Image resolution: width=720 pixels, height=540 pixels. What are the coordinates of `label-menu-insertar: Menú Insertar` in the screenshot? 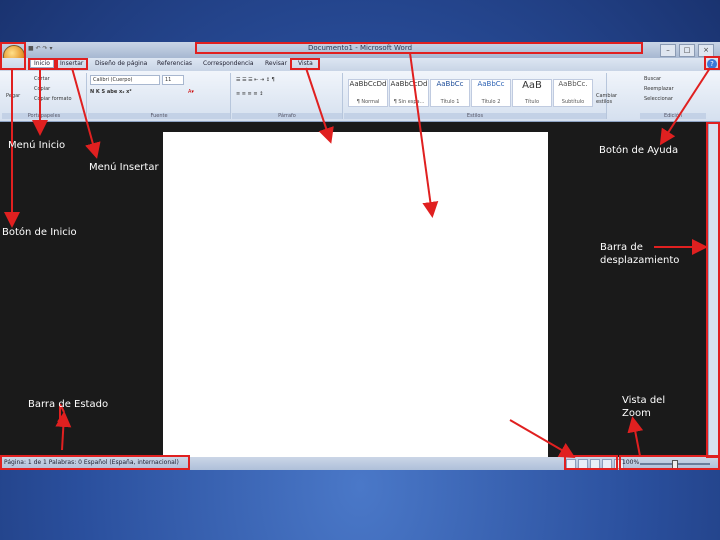 It's located at (124, 167).